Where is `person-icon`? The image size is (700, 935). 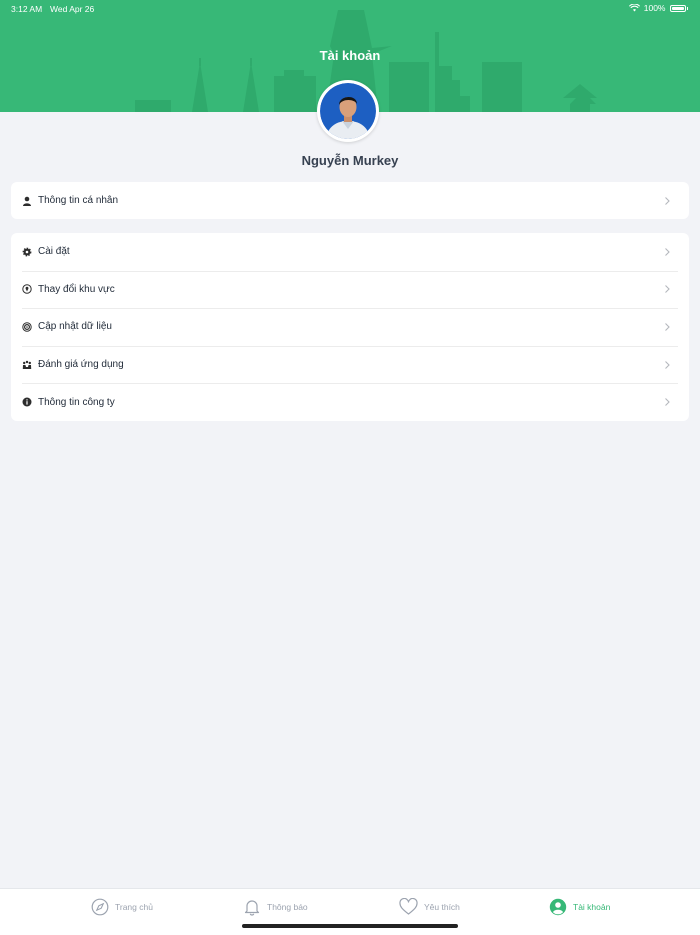 person-icon is located at coordinates (27, 201).